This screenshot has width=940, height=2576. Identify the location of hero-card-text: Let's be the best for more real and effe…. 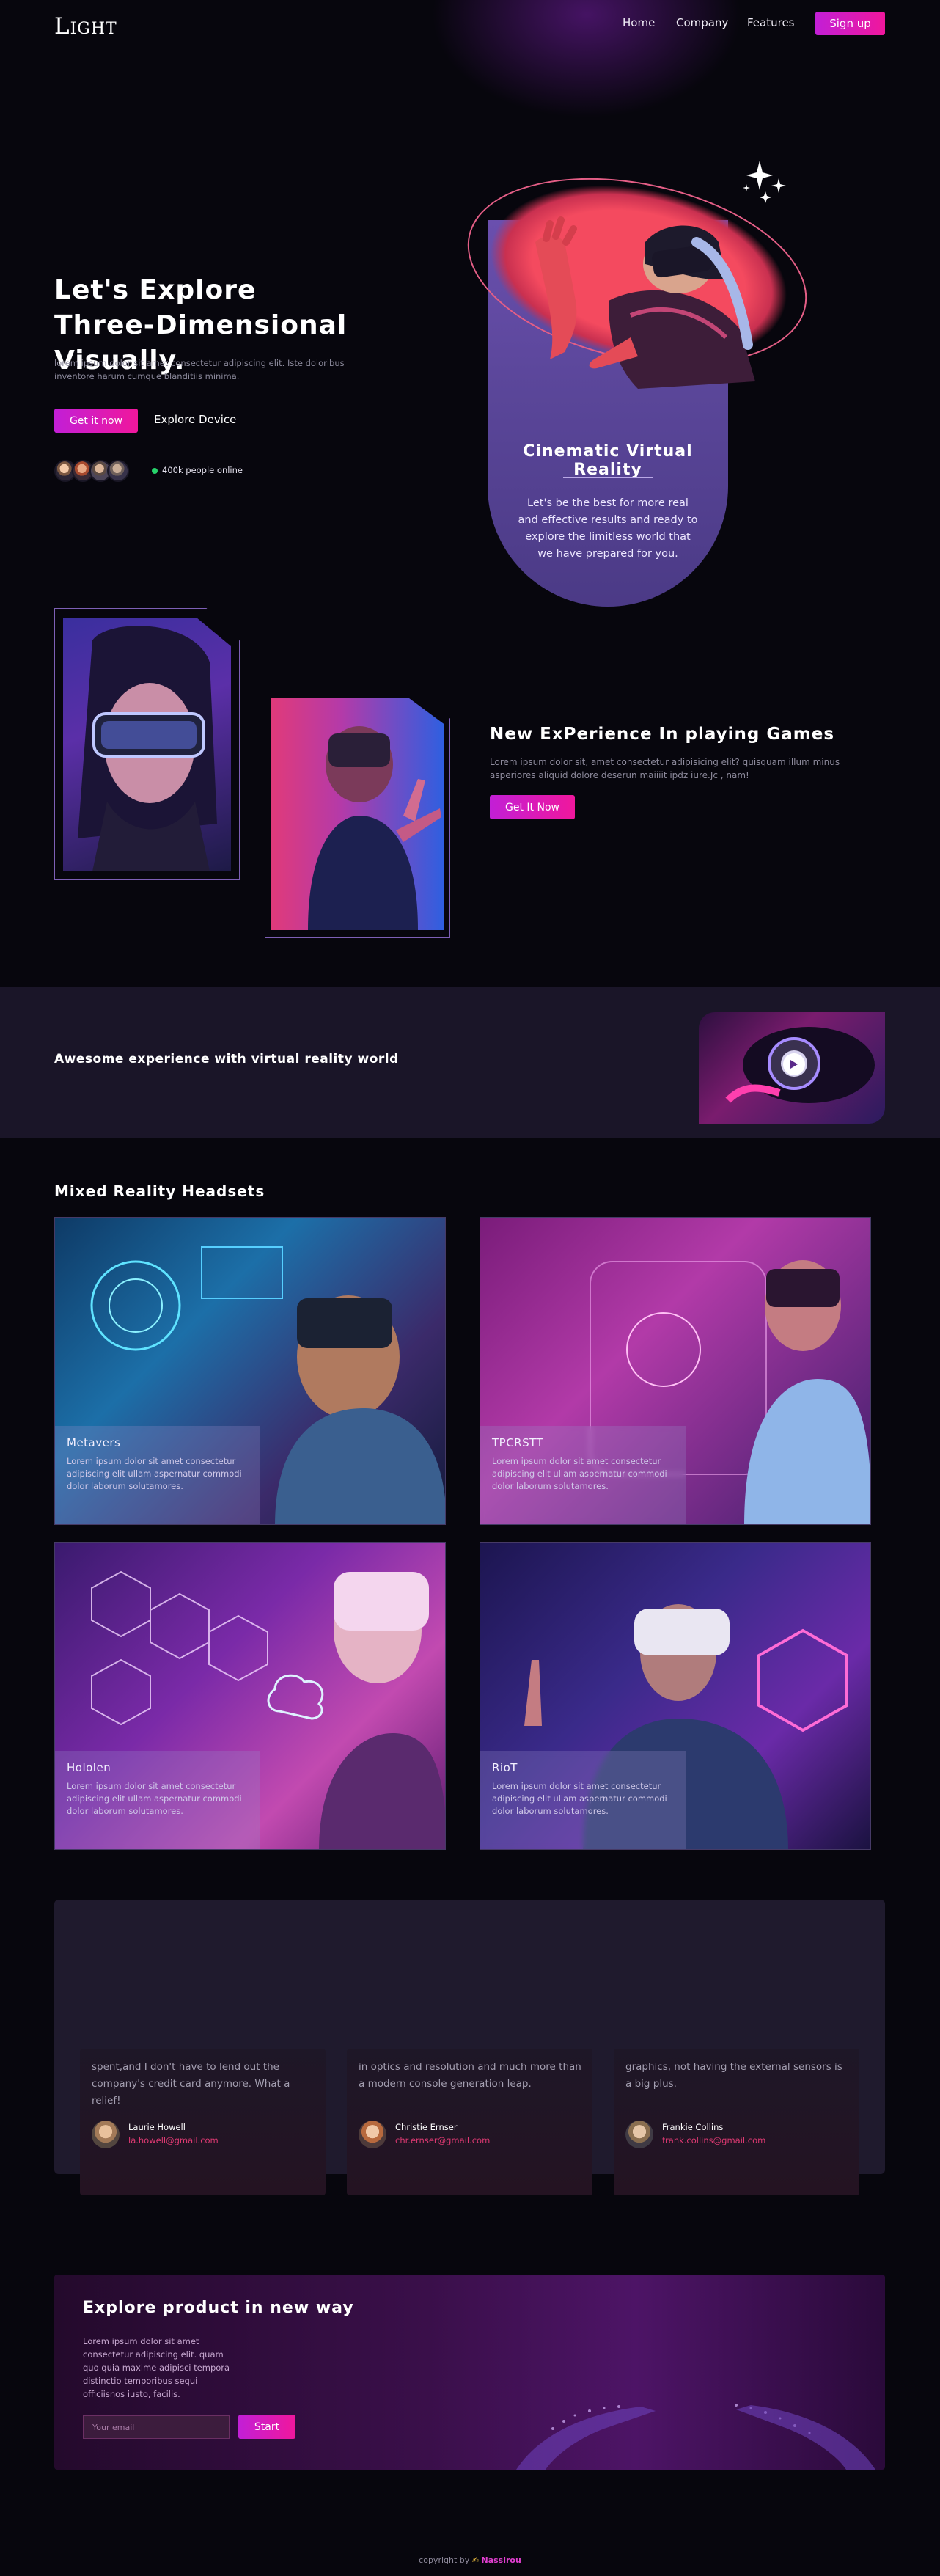
(608, 528).